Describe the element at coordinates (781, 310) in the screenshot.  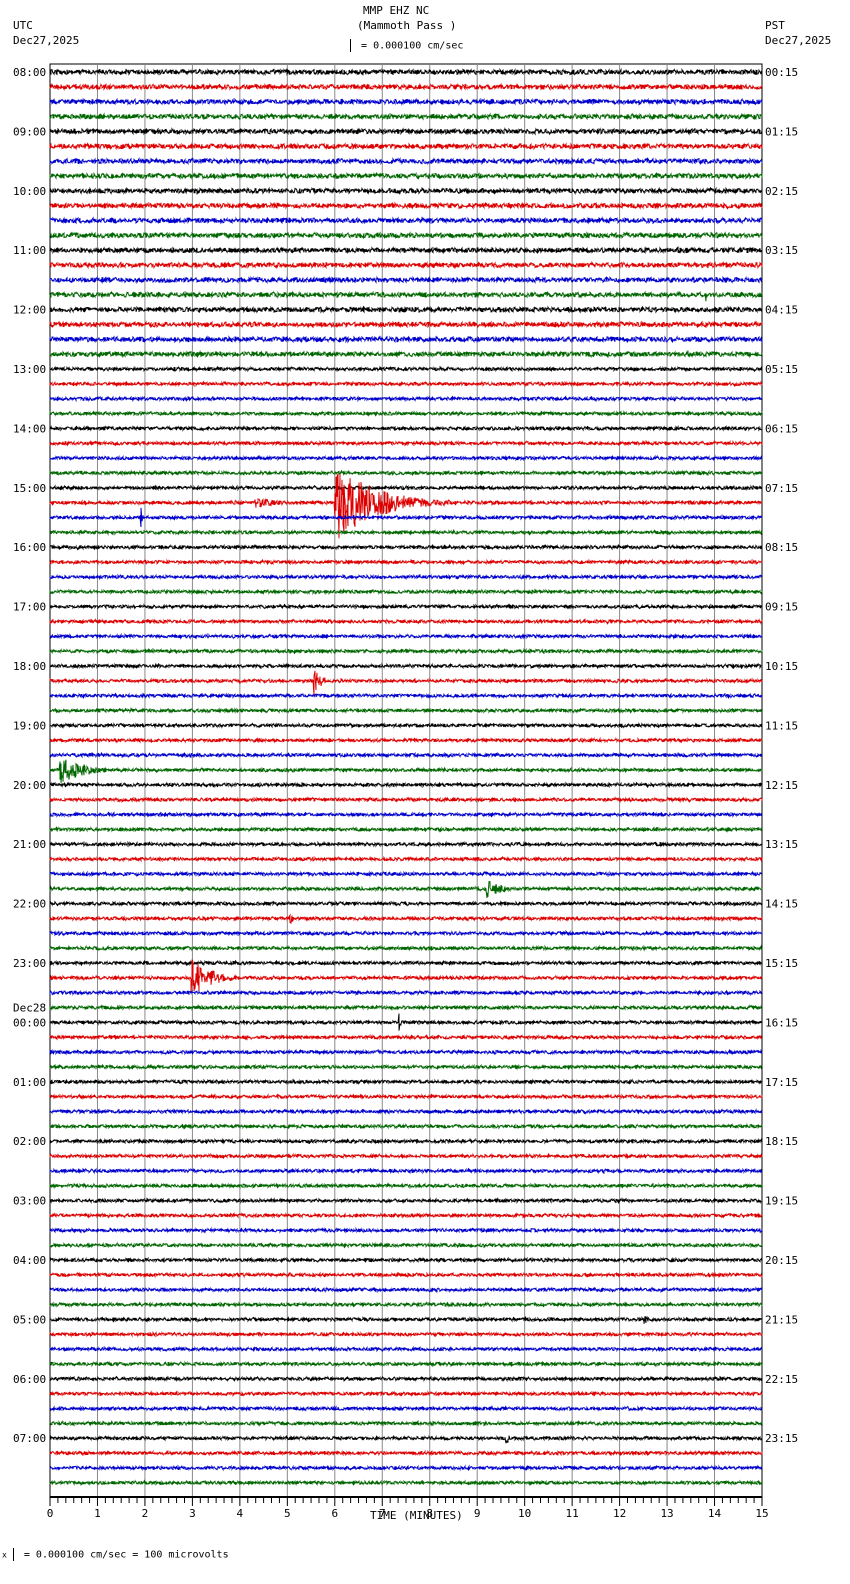
I see `pst-hour-label: 04:15` at that location.